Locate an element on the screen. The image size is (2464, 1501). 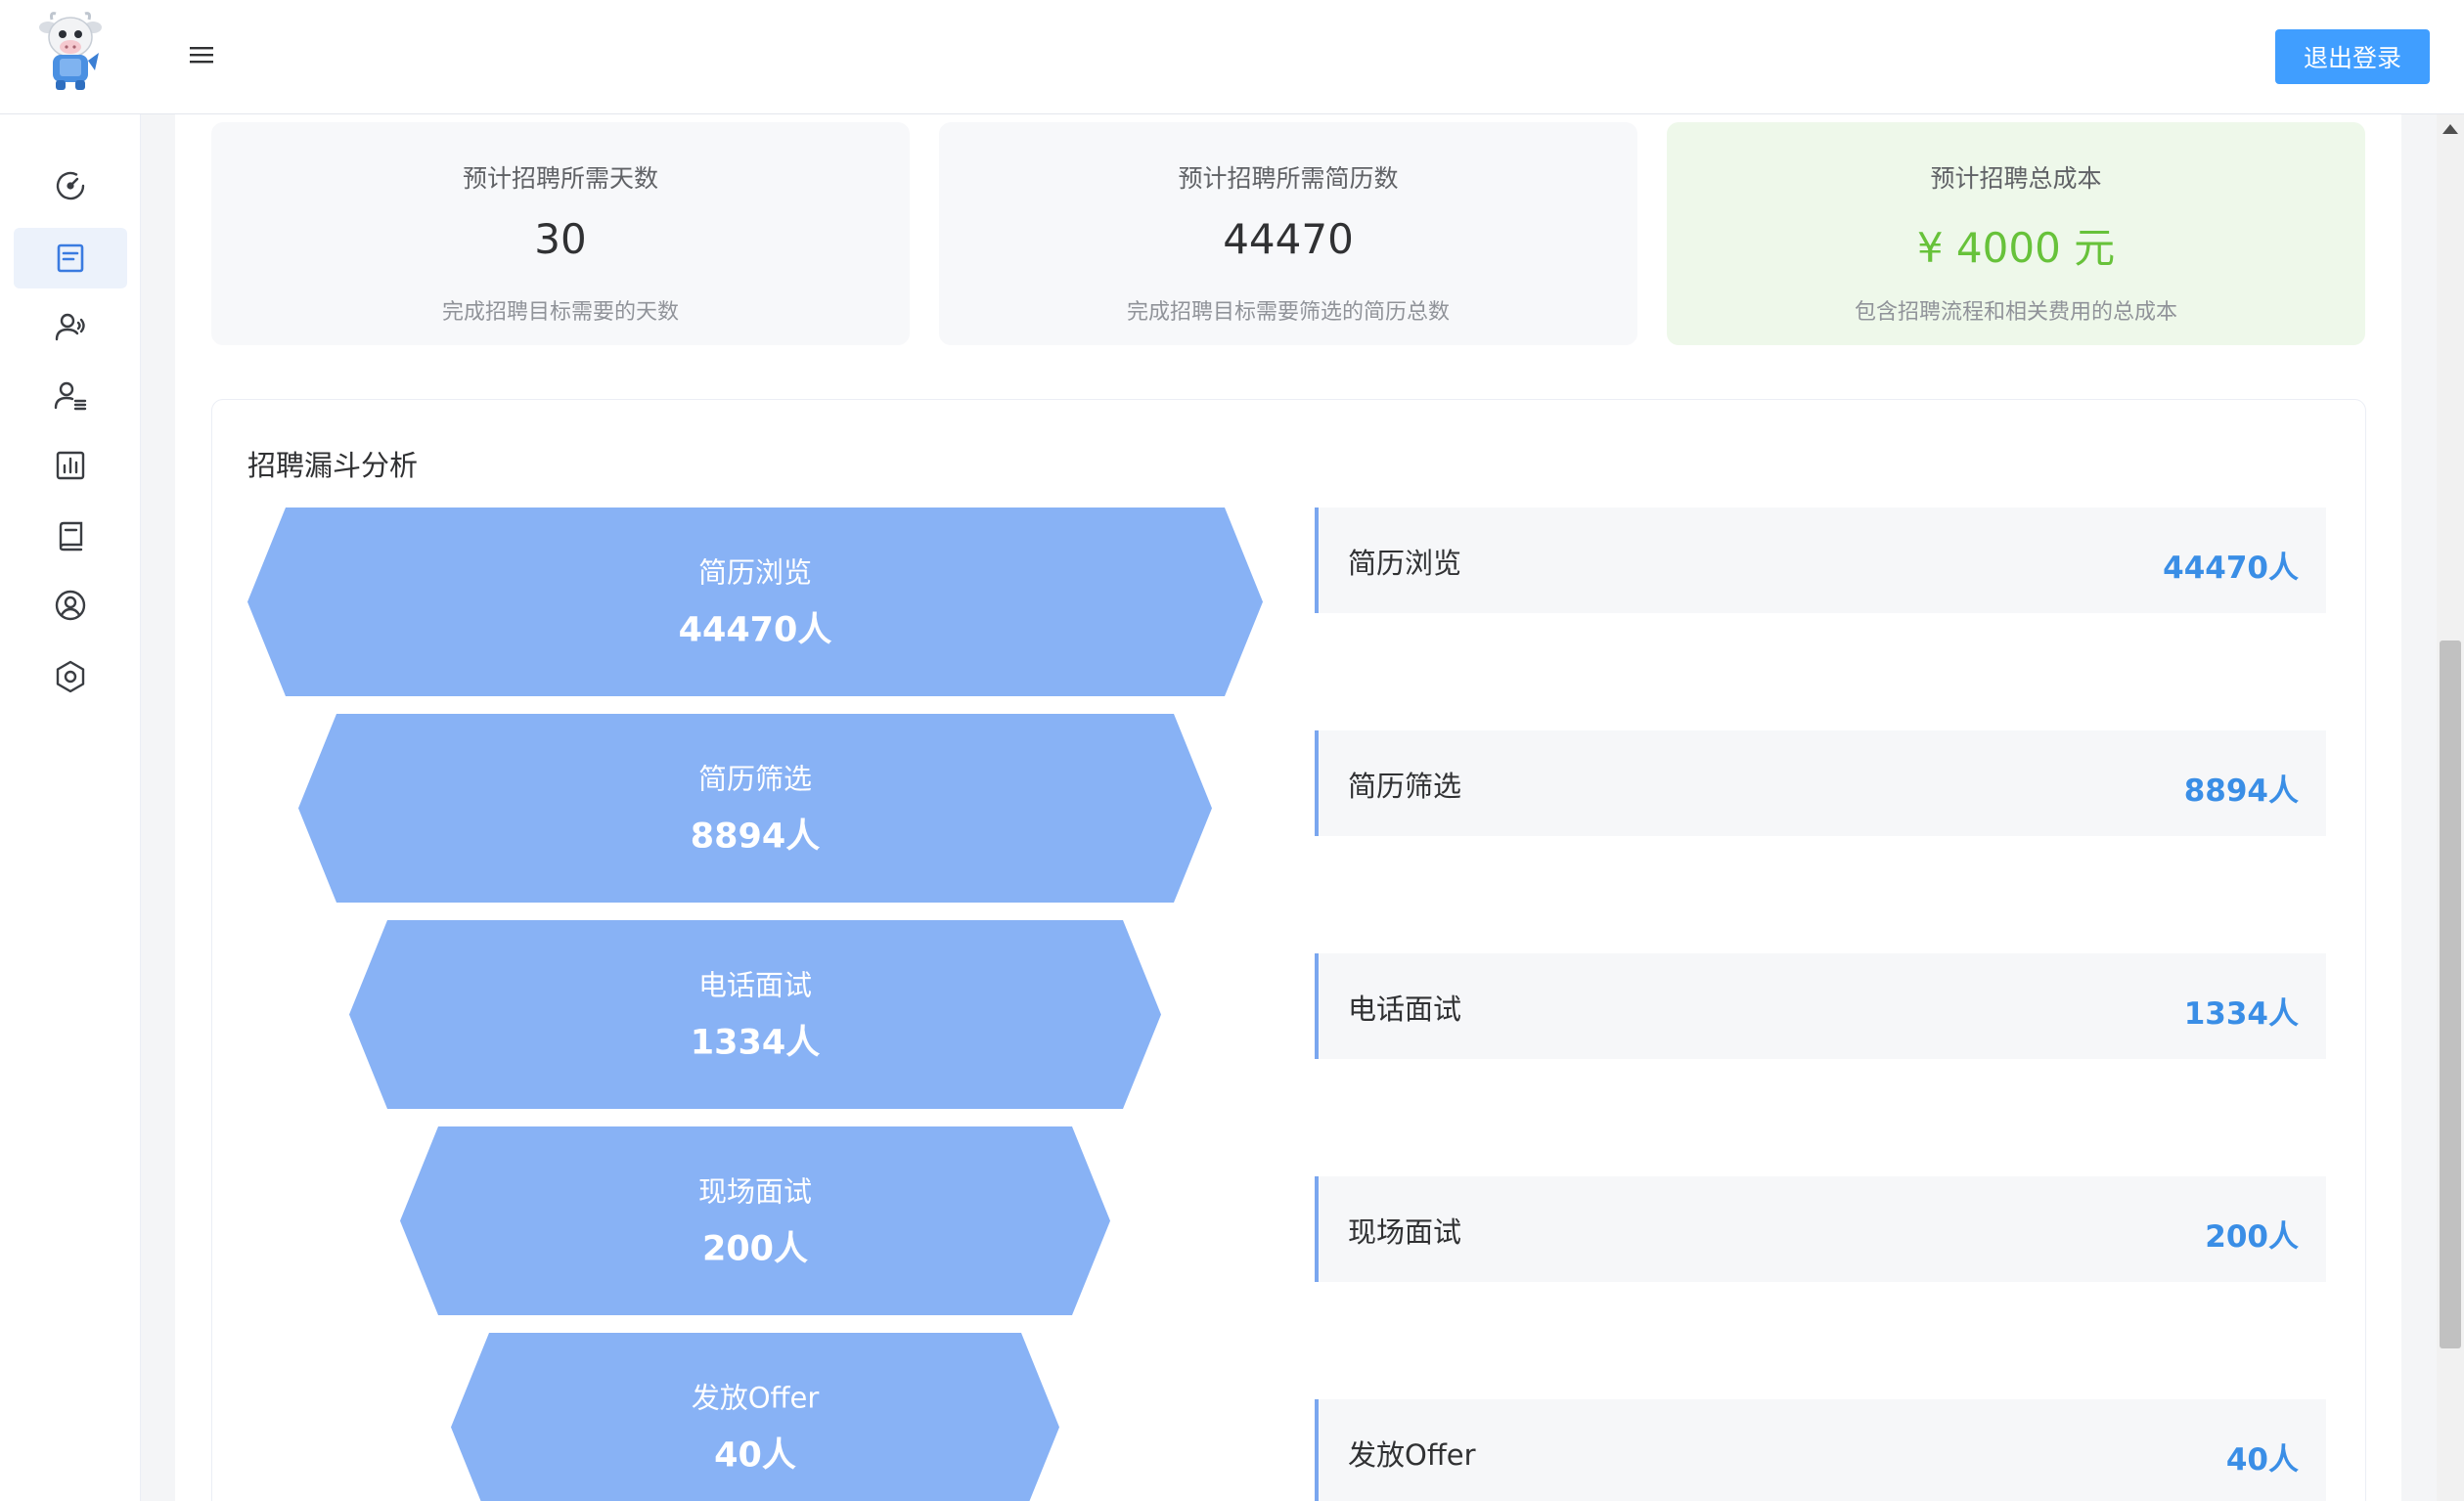
sidebar is located at coordinates (70, 808).